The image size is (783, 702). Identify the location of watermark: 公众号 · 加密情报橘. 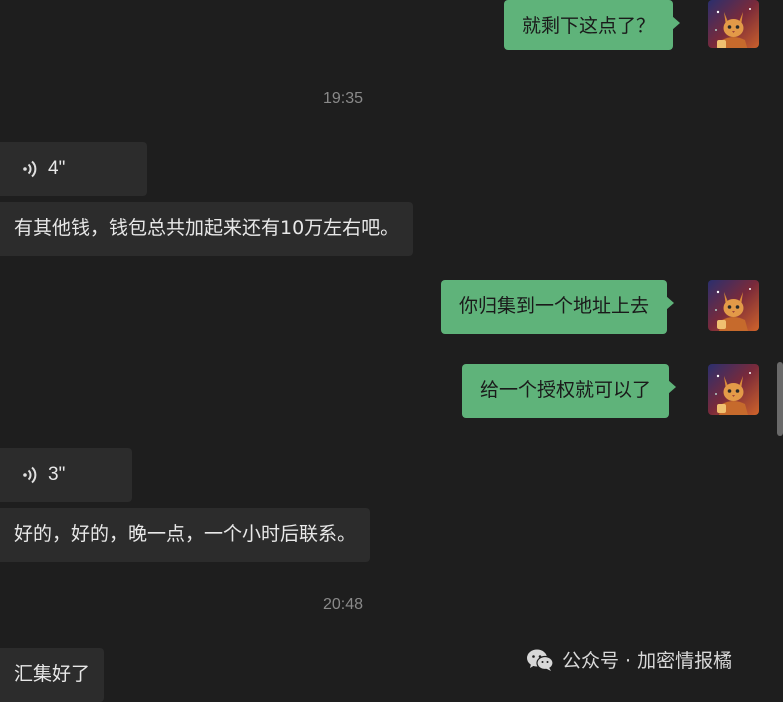
(629, 659).